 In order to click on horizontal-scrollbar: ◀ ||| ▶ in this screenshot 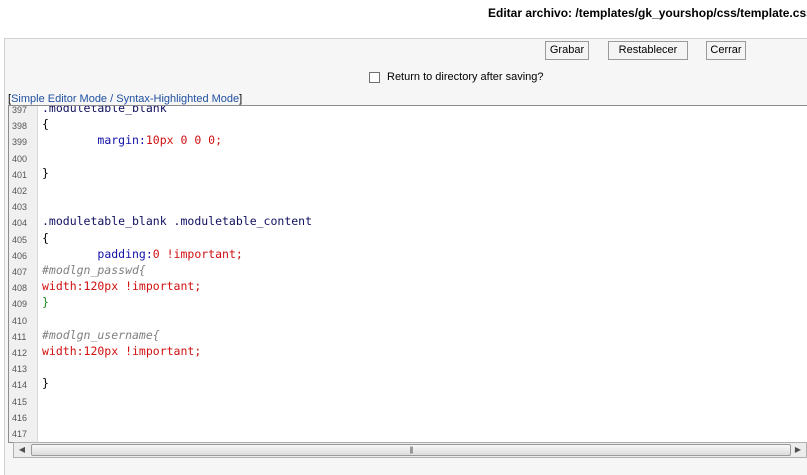, I will do `click(410, 450)`.